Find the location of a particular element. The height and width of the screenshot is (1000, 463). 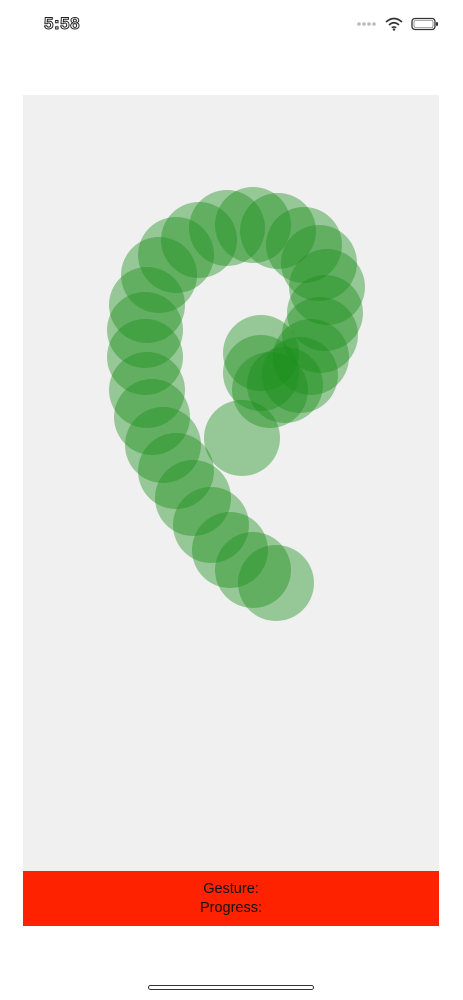

status-time: 5:58 is located at coordinates (62, 24).